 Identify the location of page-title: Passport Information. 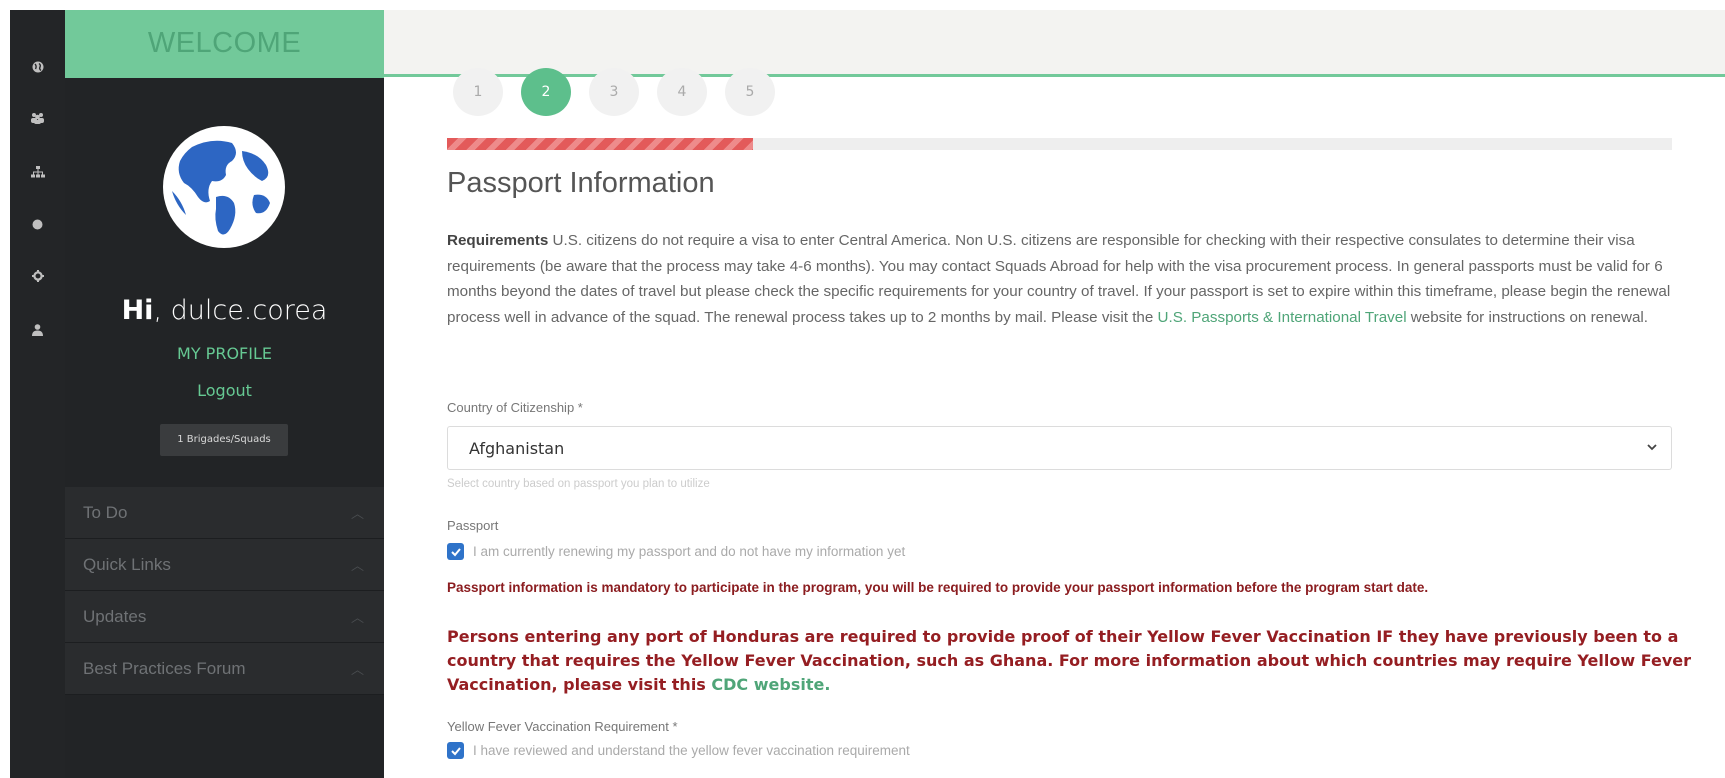
(581, 183).